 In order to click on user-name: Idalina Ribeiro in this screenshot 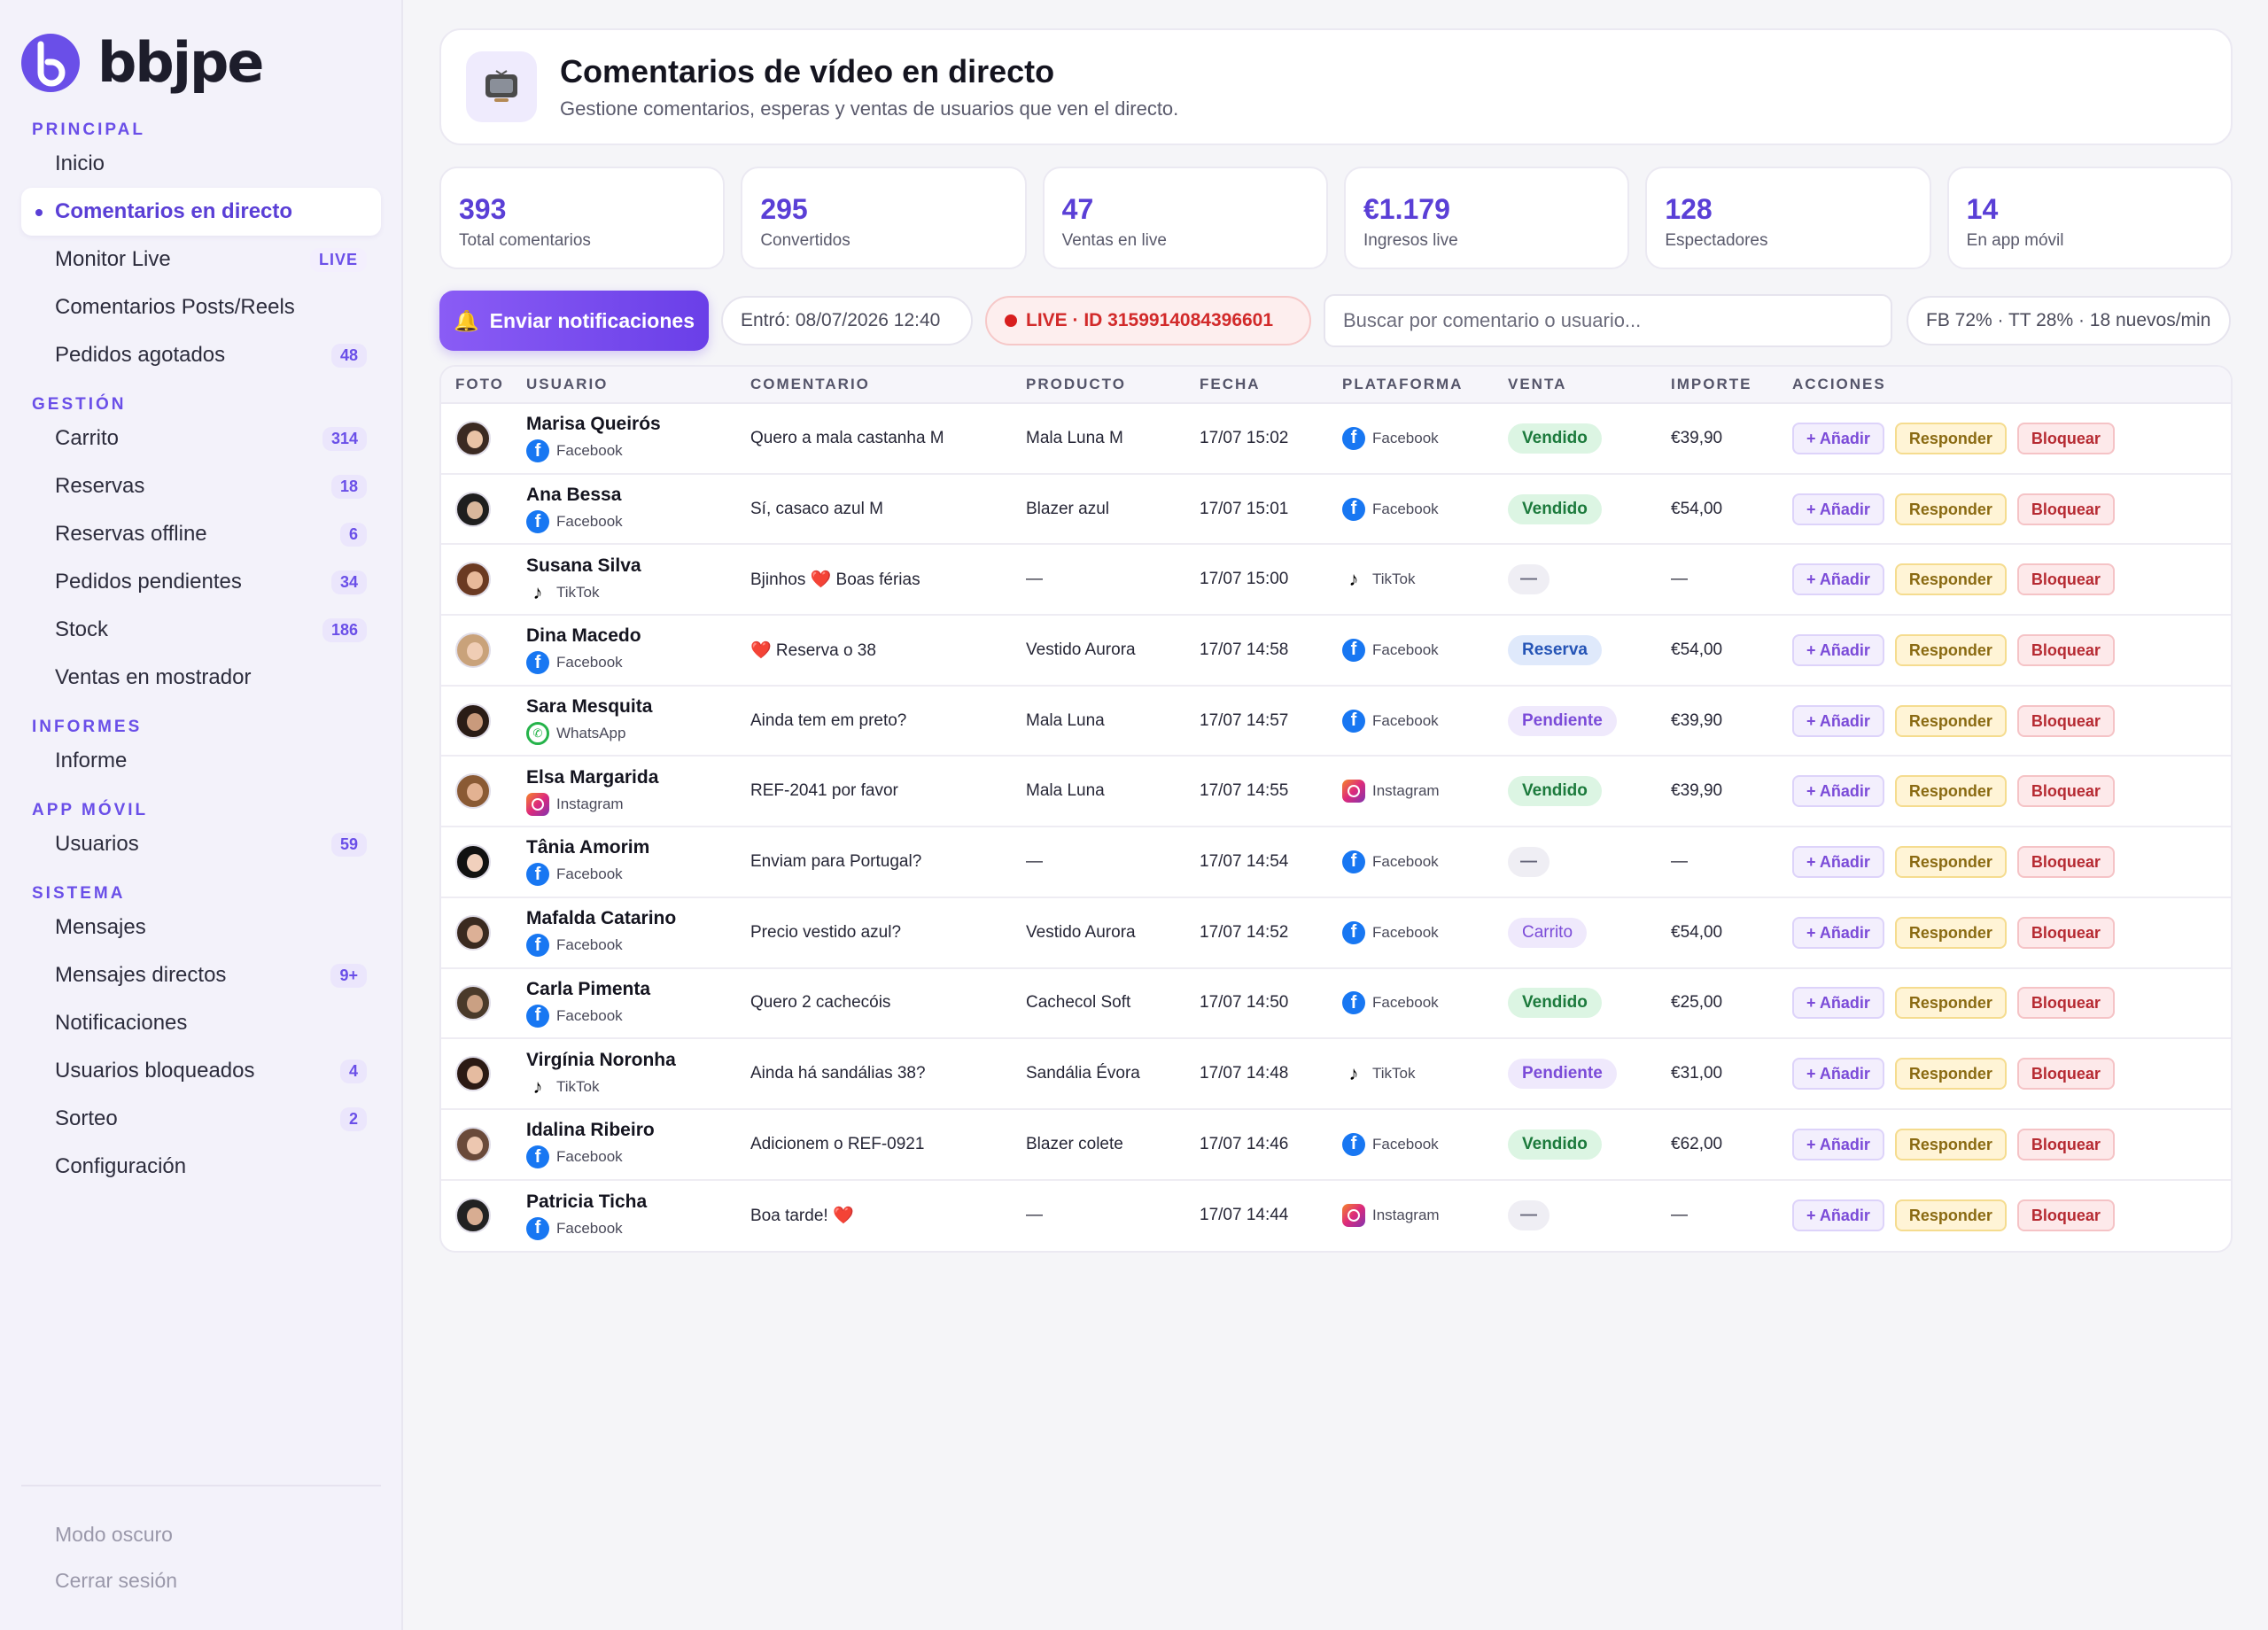, I will do `click(638, 1130)`.